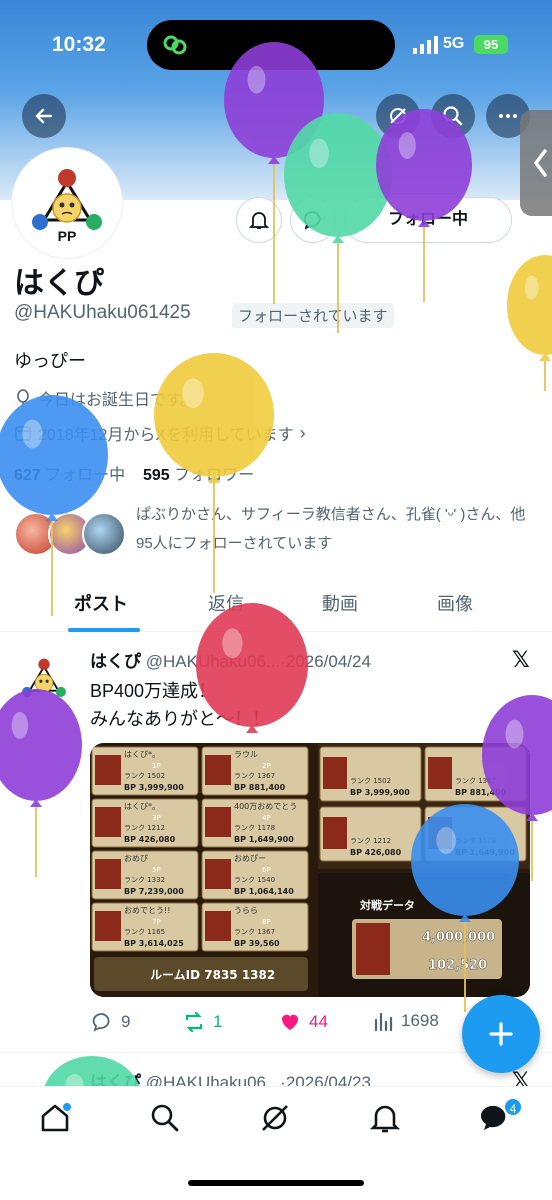 Image resolution: width=552 pixels, height=1200 pixels. Describe the element at coordinates (536, 163) in the screenshot. I see `side-panel-handle` at that location.